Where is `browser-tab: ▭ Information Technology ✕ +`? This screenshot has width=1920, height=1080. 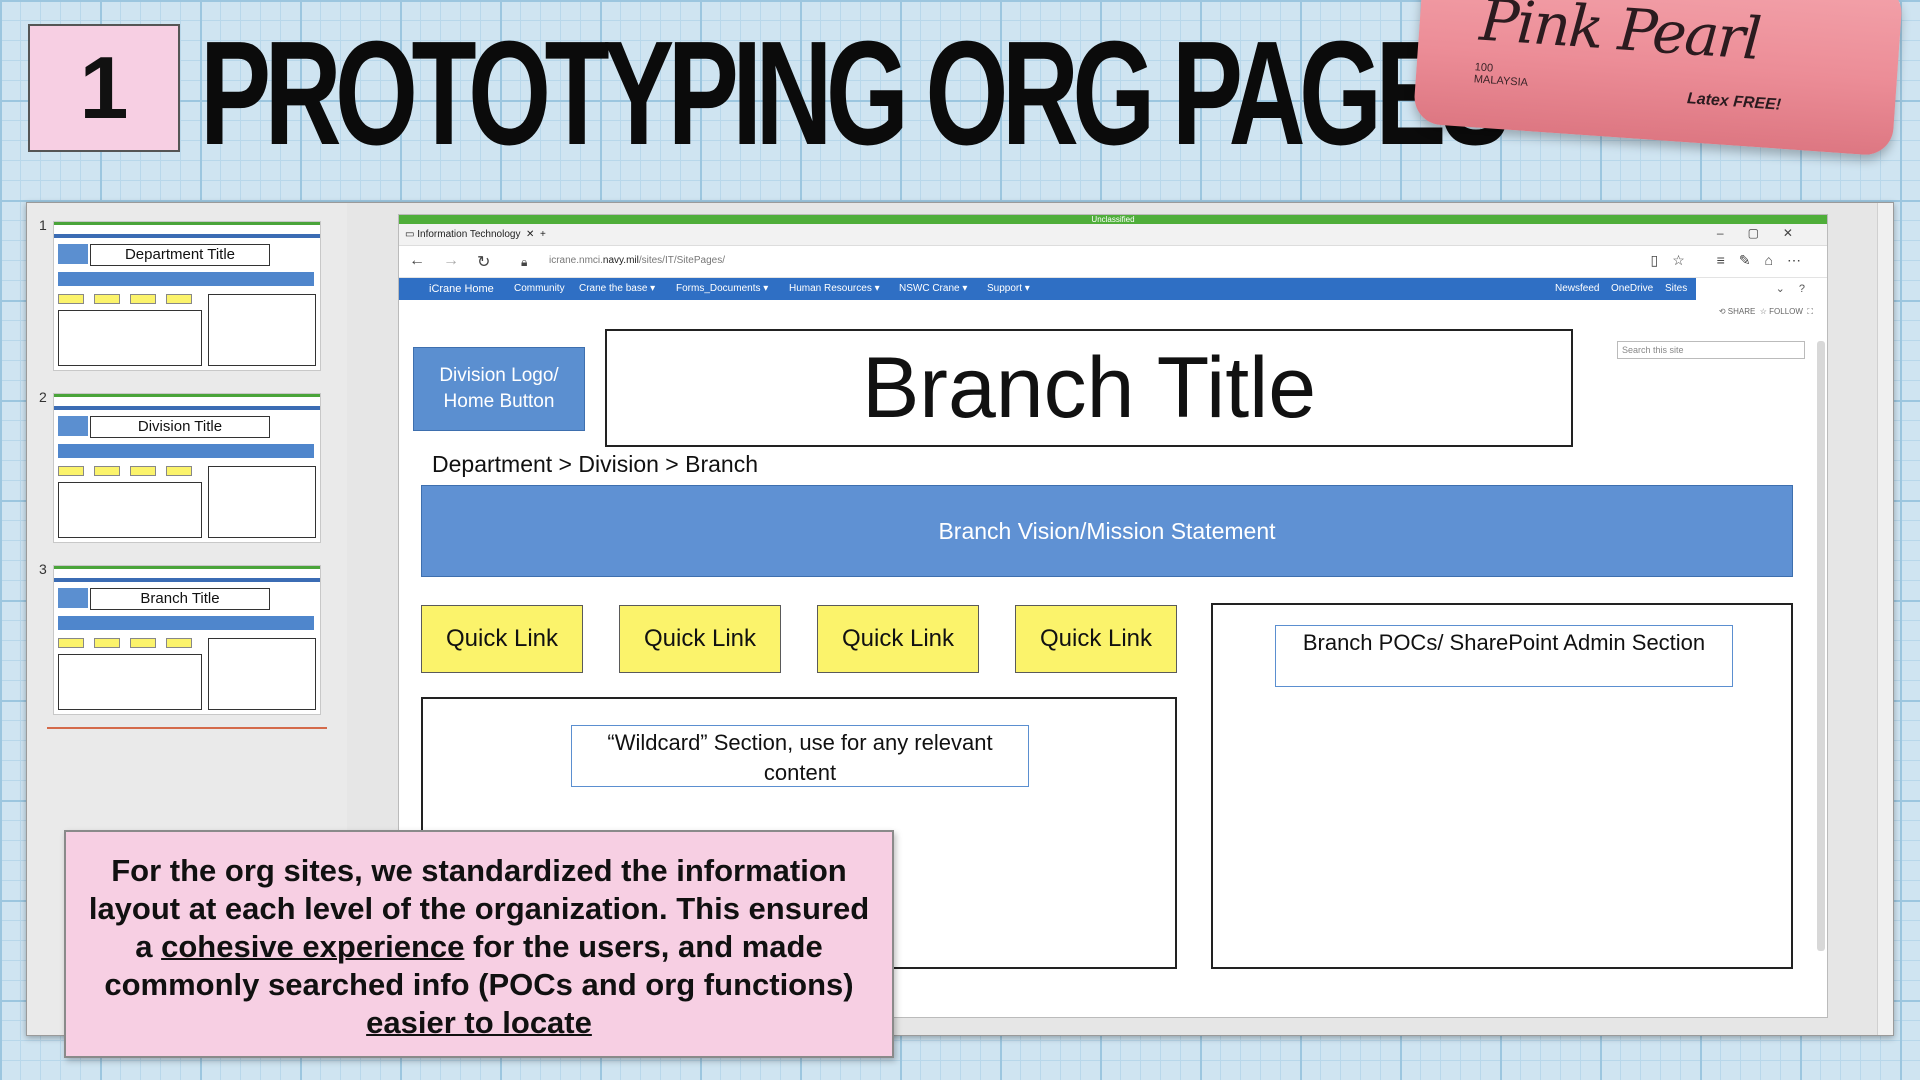 browser-tab: ▭ Information Technology ✕ + is located at coordinates (475, 235).